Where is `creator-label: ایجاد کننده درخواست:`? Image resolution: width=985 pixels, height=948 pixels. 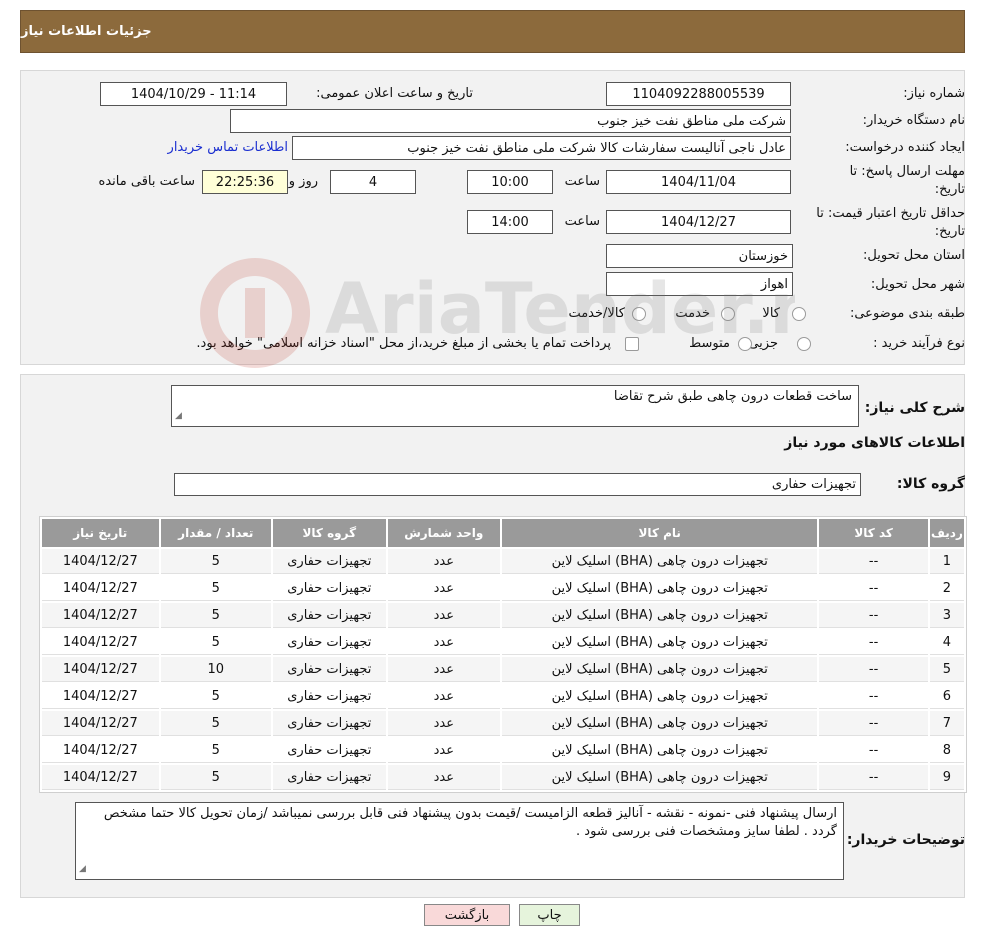 creator-label: ایجاد کننده درخواست: is located at coordinates (905, 147).